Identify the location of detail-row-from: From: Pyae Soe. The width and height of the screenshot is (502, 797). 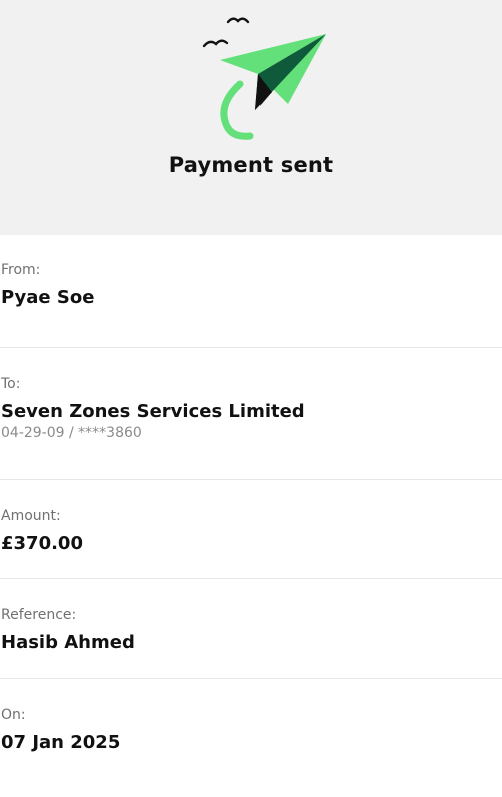
(251, 291).